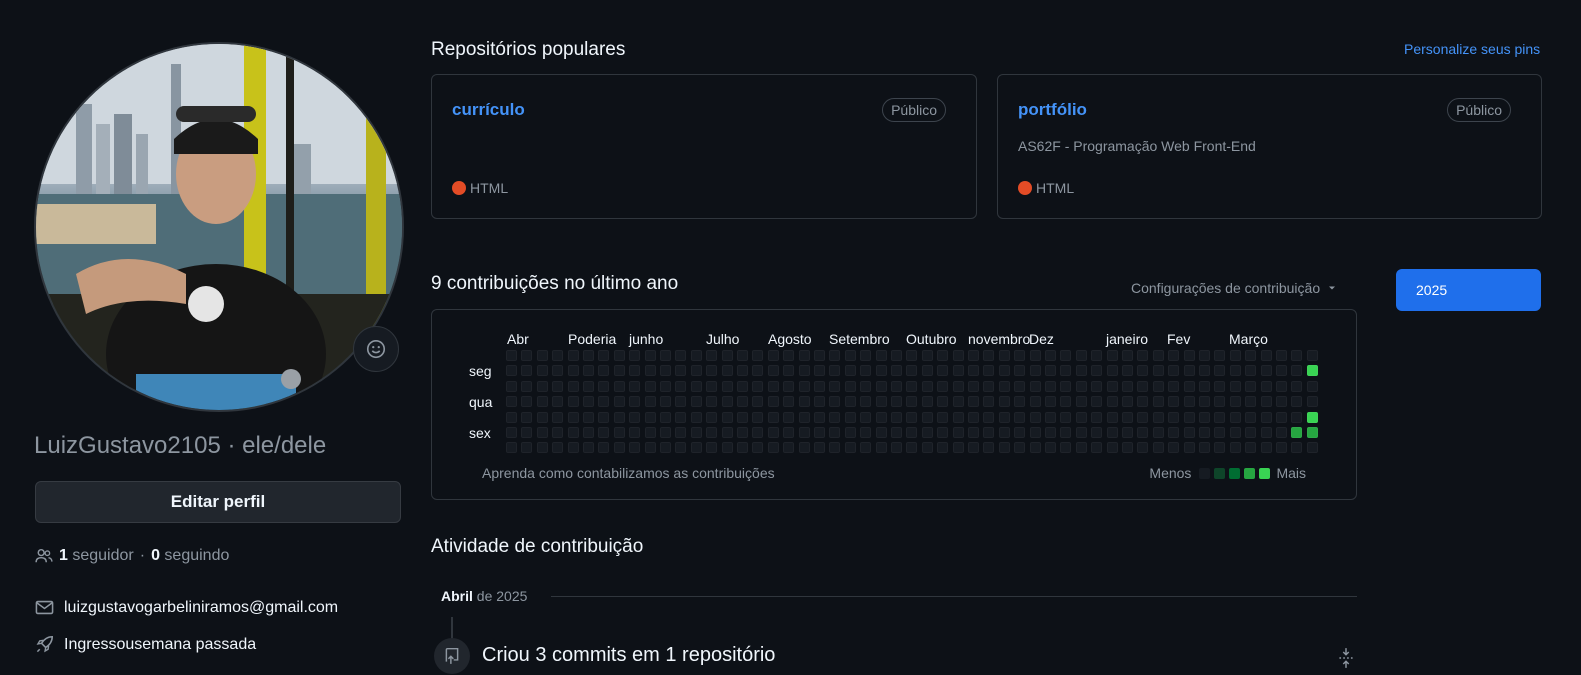  I want to click on following-link: 0 seguindo, so click(190, 556).